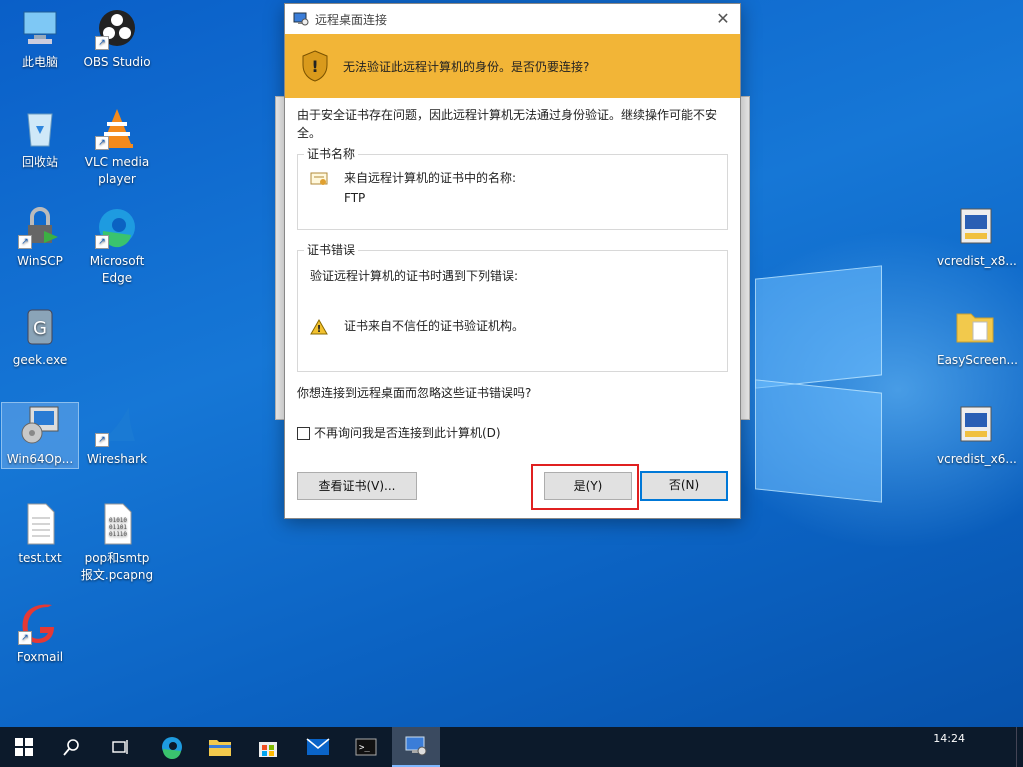 This screenshot has height=767, width=1023. What do you see at coordinates (72, 747) in the screenshot?
I see `search-icon` at bounding box center [72, 747].